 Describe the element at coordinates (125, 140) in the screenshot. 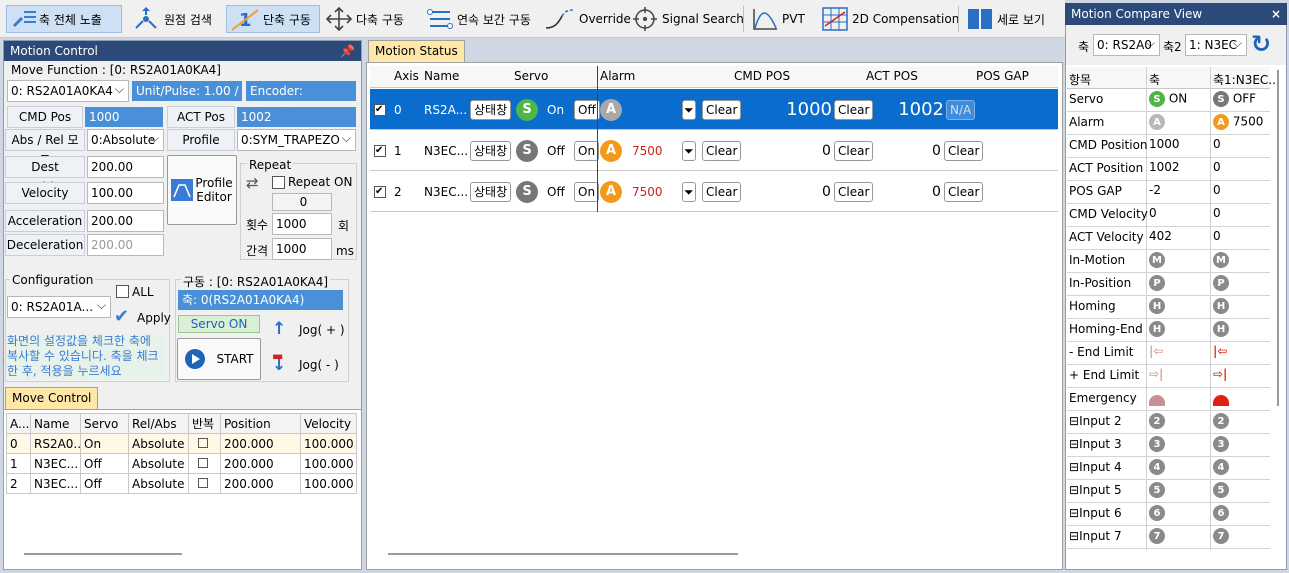

I see `abs-rel-select: 0:Absolute` at that location.